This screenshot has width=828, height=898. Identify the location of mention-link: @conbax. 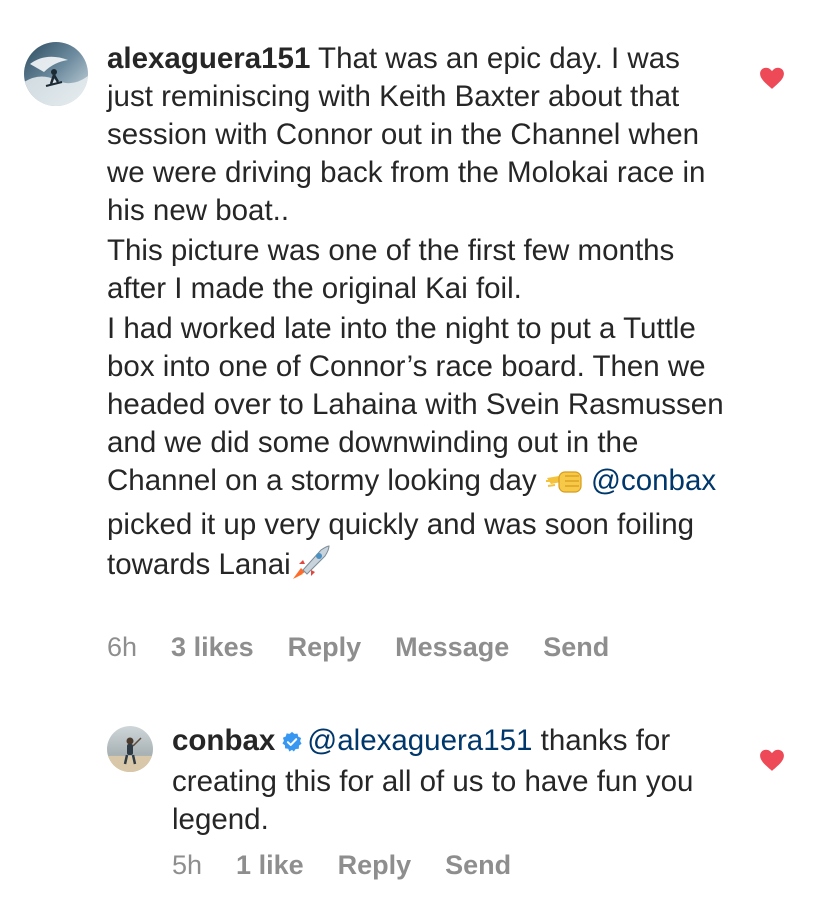
(653, 480).